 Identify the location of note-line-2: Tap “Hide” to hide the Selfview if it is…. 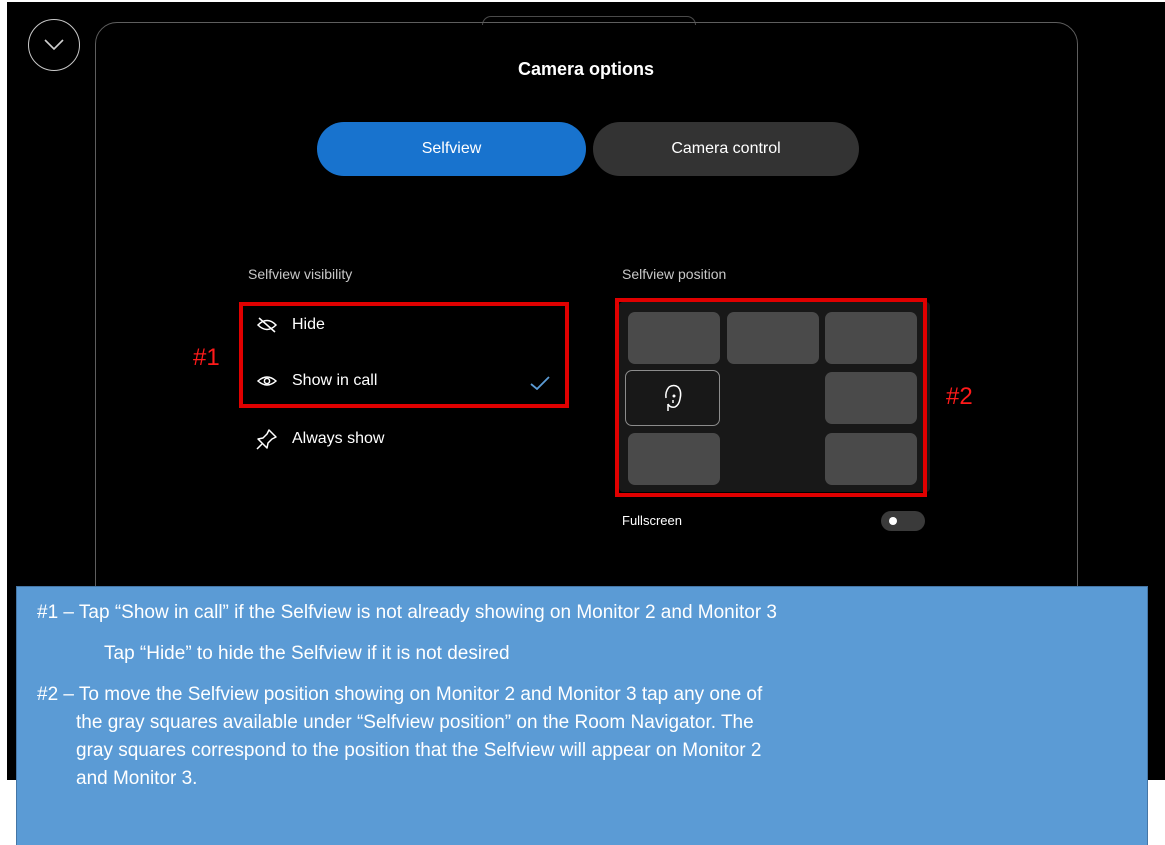
(307, 653).